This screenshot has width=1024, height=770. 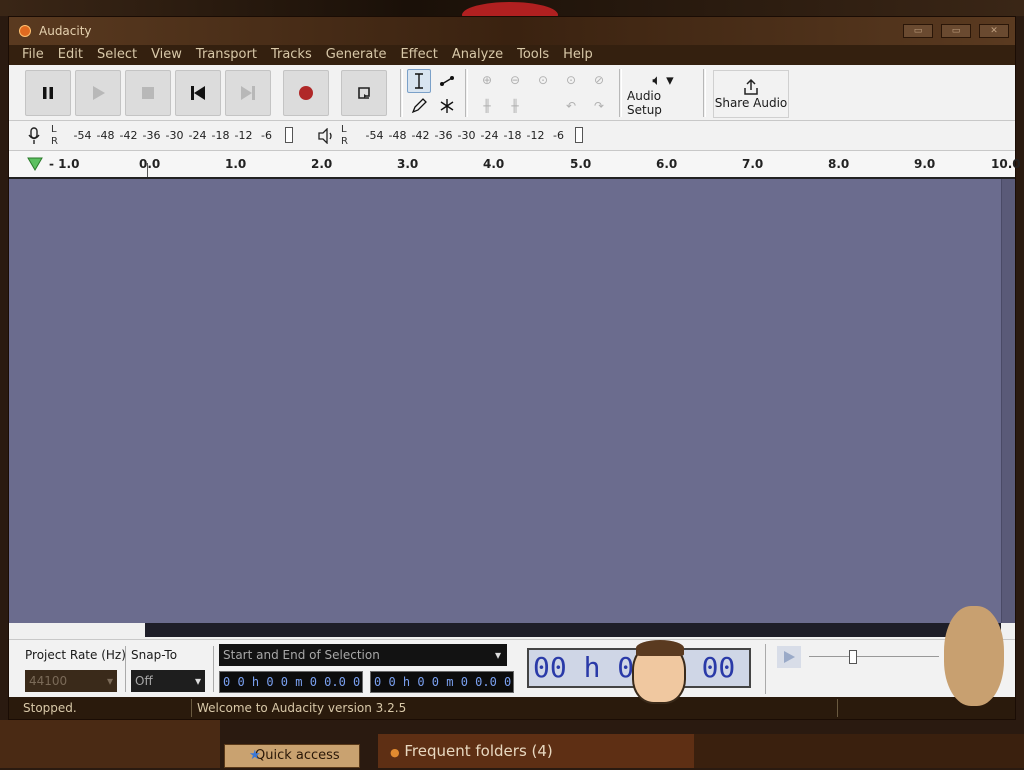 I want to click on speaker-icon, so click(x=326, y=136).